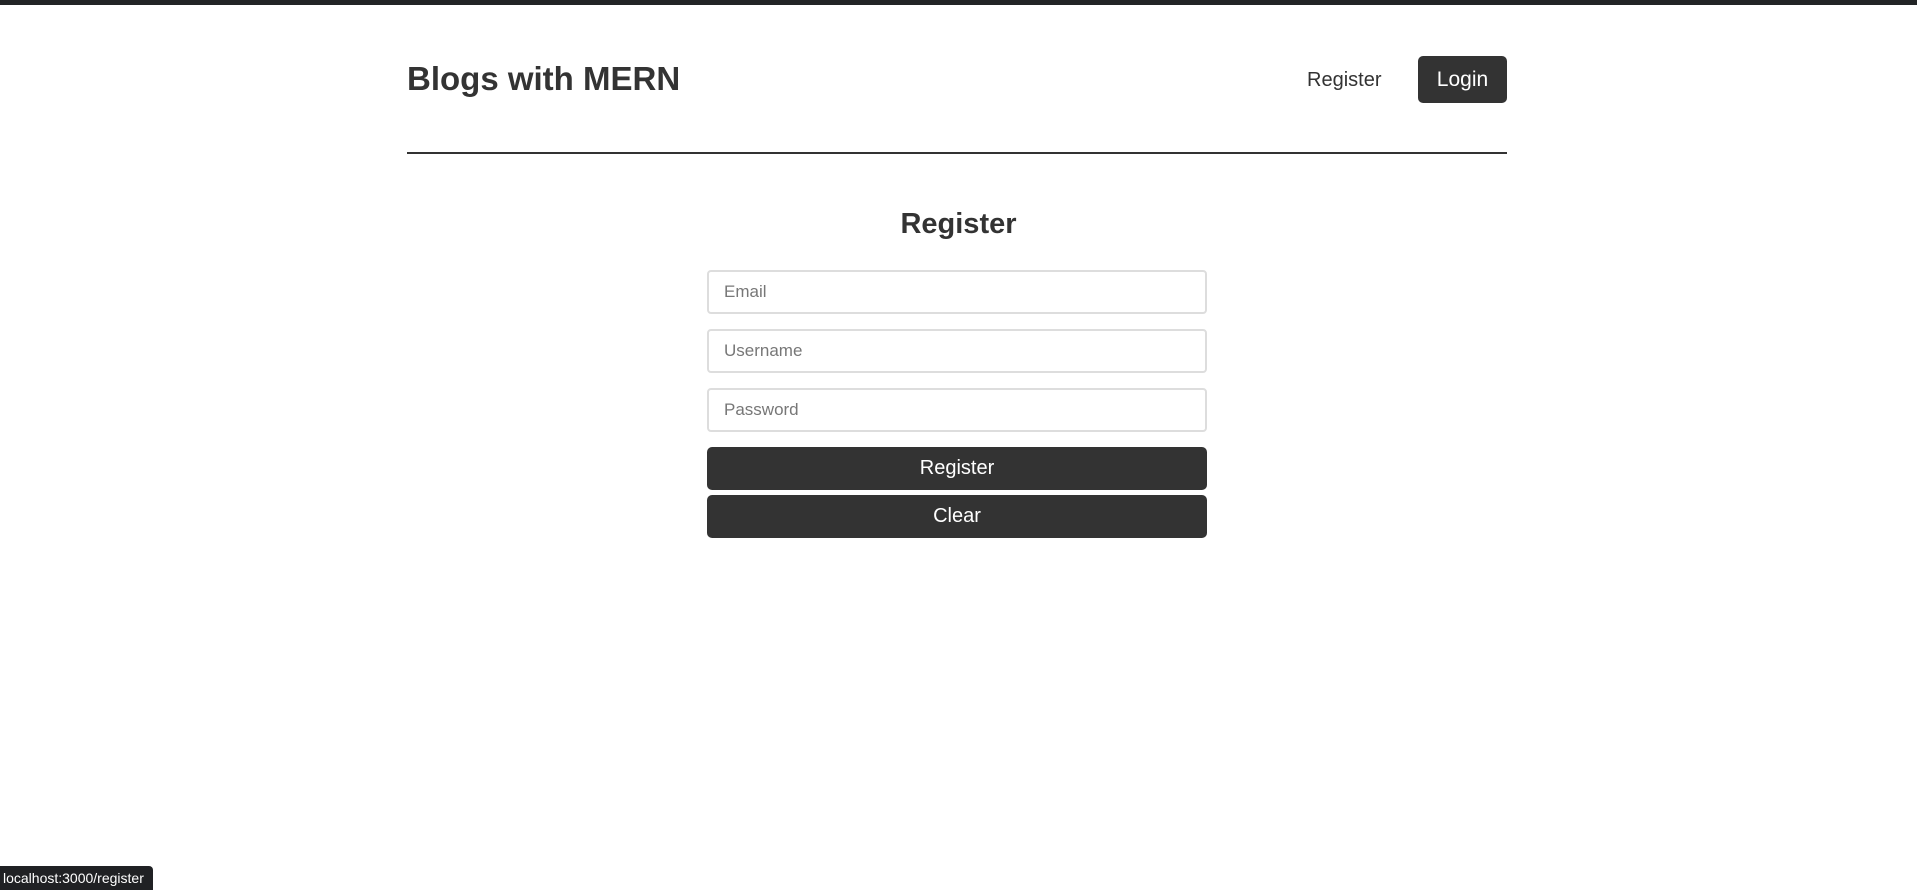  What do you see at coordinates (957, 516) in the screenshot?
I see `clear-button: Clear` at bounding box center [957, 516].